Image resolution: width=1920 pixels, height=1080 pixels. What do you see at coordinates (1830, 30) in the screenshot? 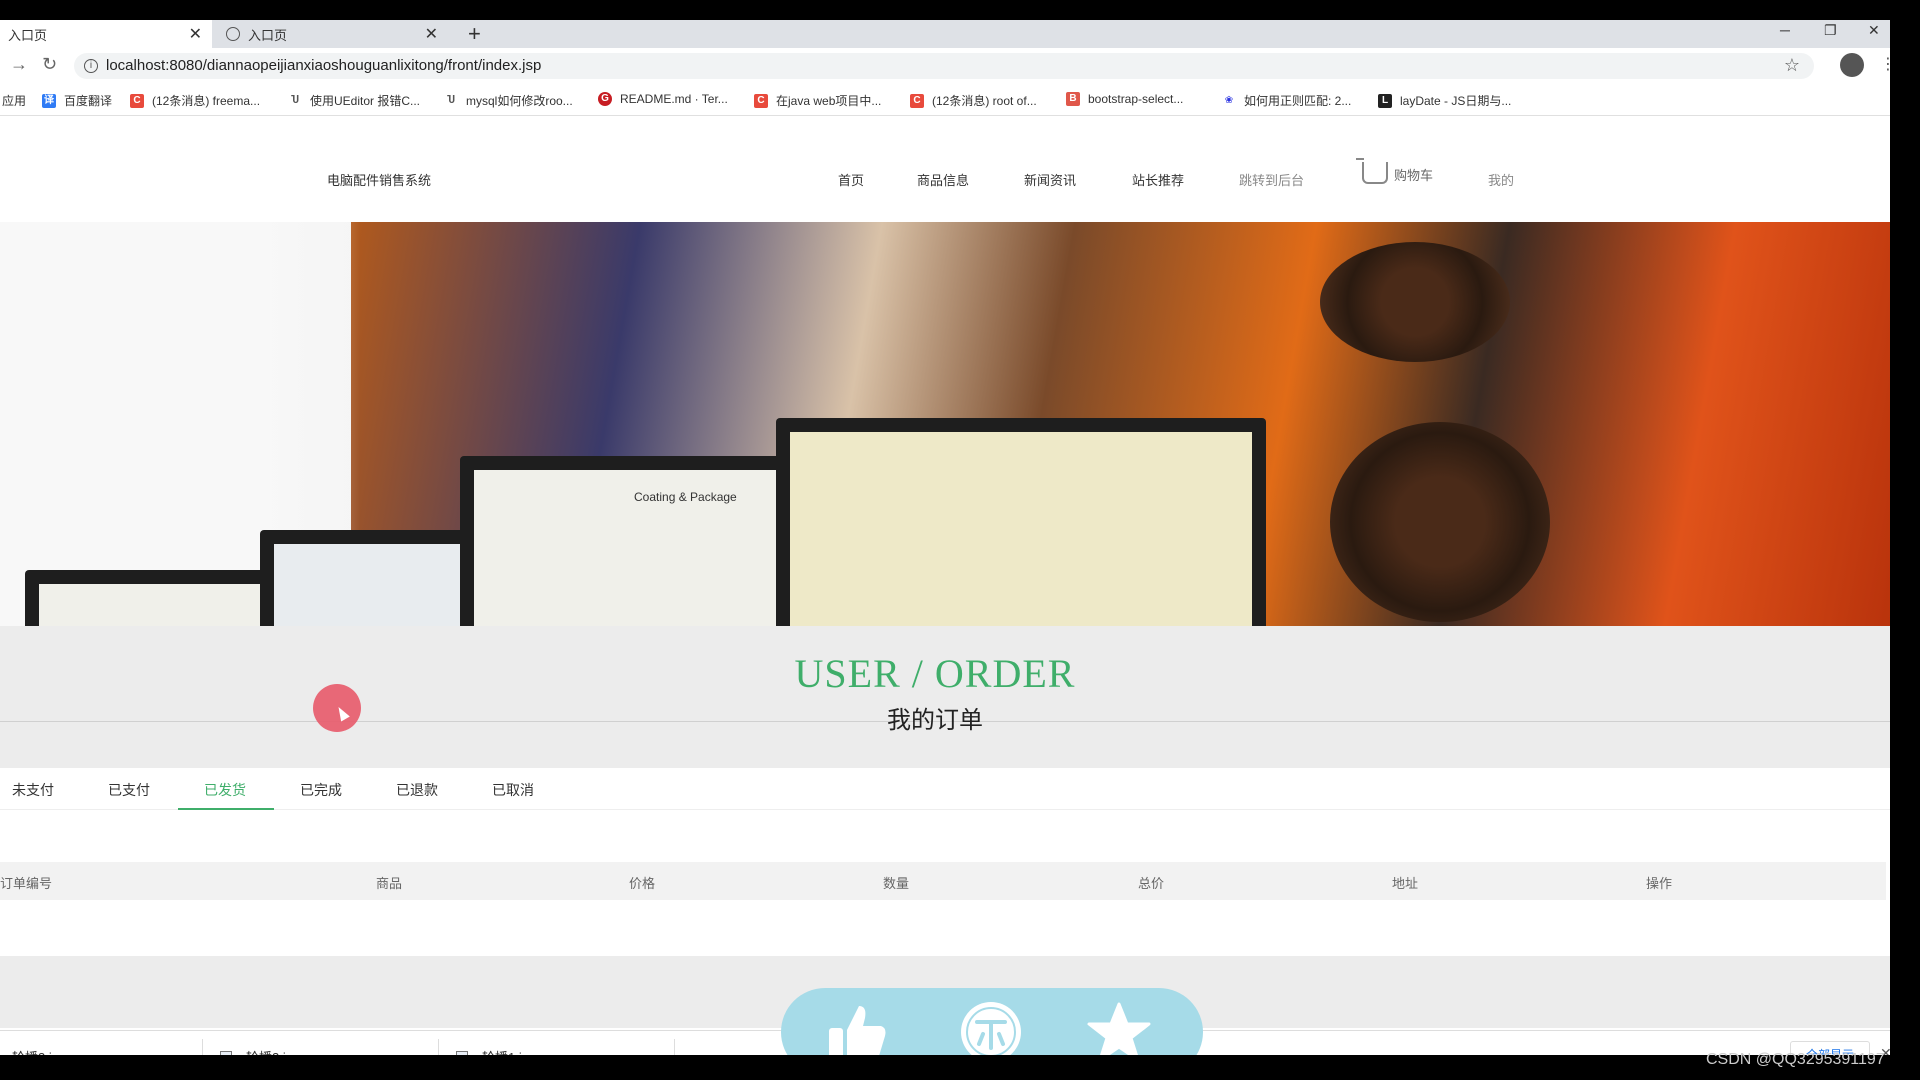
I see `restore-button: ❐` at bounding box center [1830, 30].